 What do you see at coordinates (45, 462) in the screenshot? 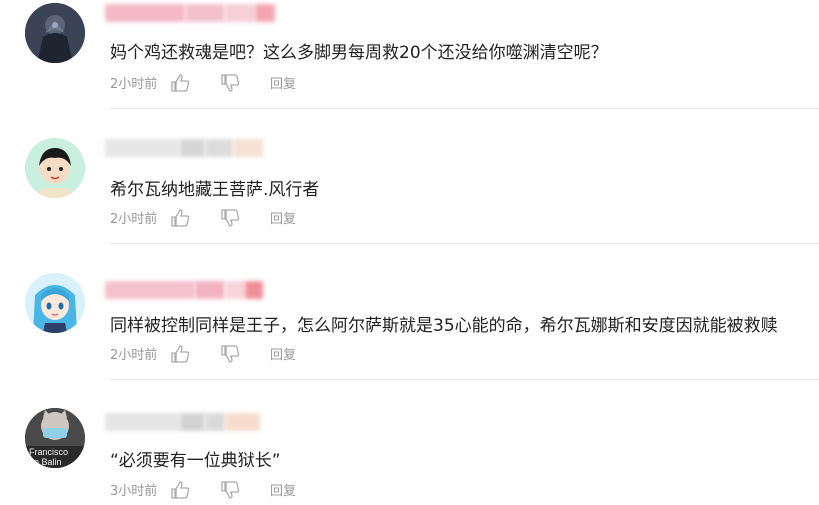
I see `avatar-text-line2: do Balin` at bounding box center [45, 462].